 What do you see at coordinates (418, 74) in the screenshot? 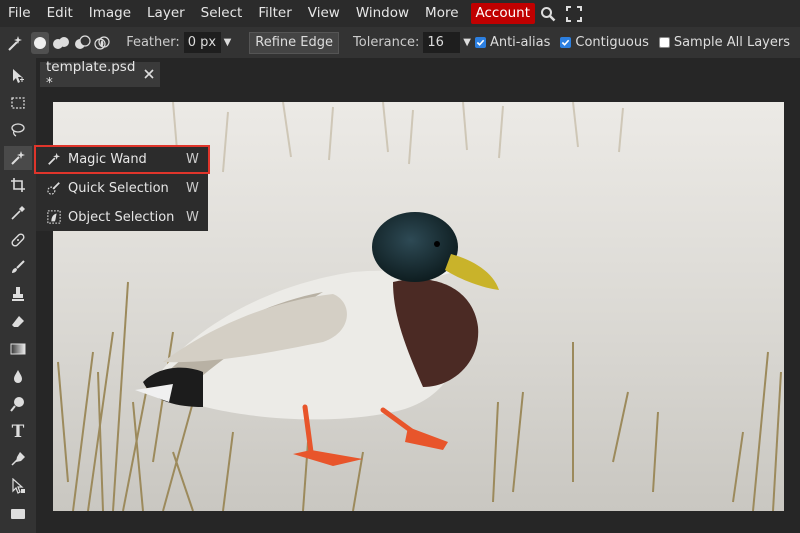
I see `document-tabs: template.psd *` at bounding box center [418, 74].